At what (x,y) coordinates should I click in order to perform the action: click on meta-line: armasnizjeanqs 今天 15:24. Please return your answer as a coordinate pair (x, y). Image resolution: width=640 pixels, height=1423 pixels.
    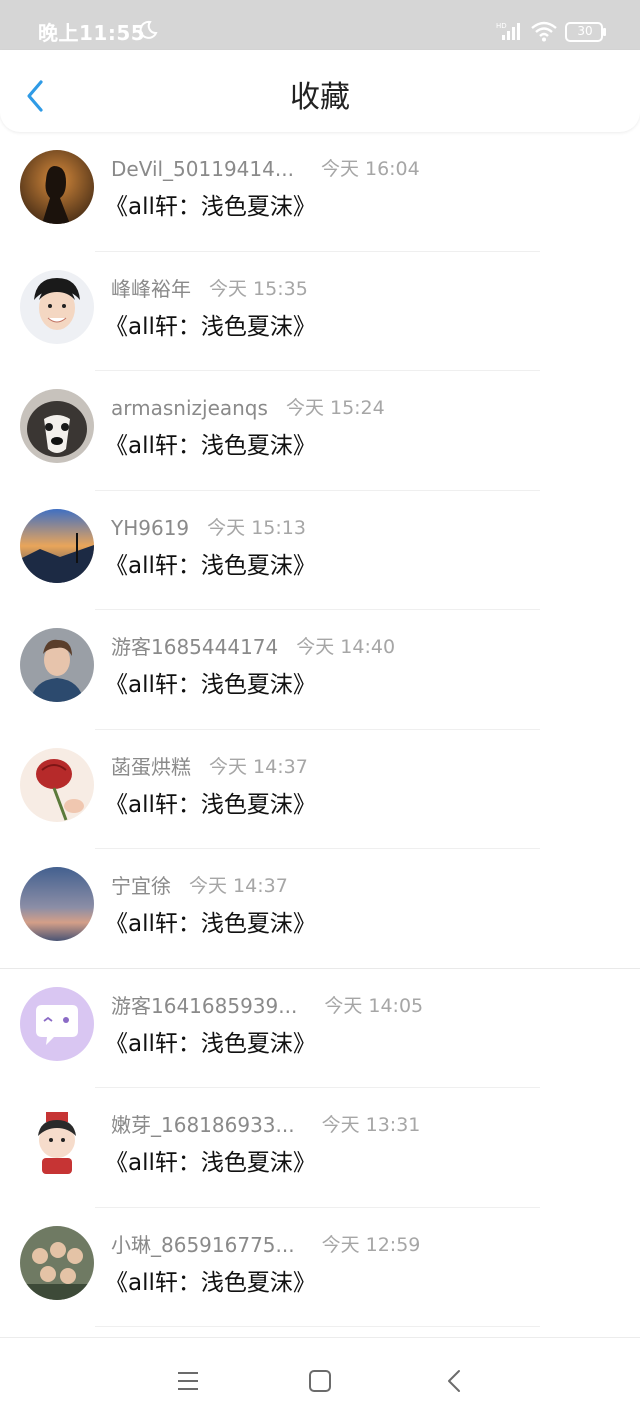
    Looking at the image, I should click on (248, 408).